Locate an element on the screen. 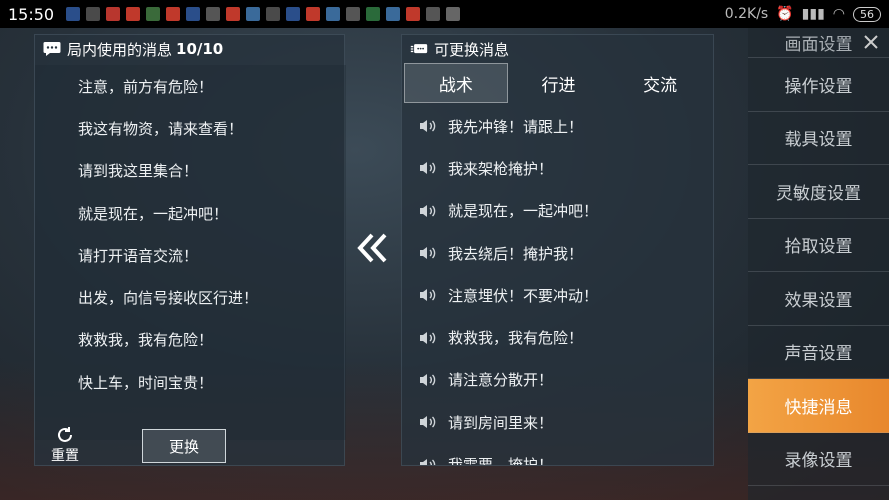 This screenshot has height=500, width=889. sidebar-item-3: 拾取设置 is located at coordinates (818, 245).